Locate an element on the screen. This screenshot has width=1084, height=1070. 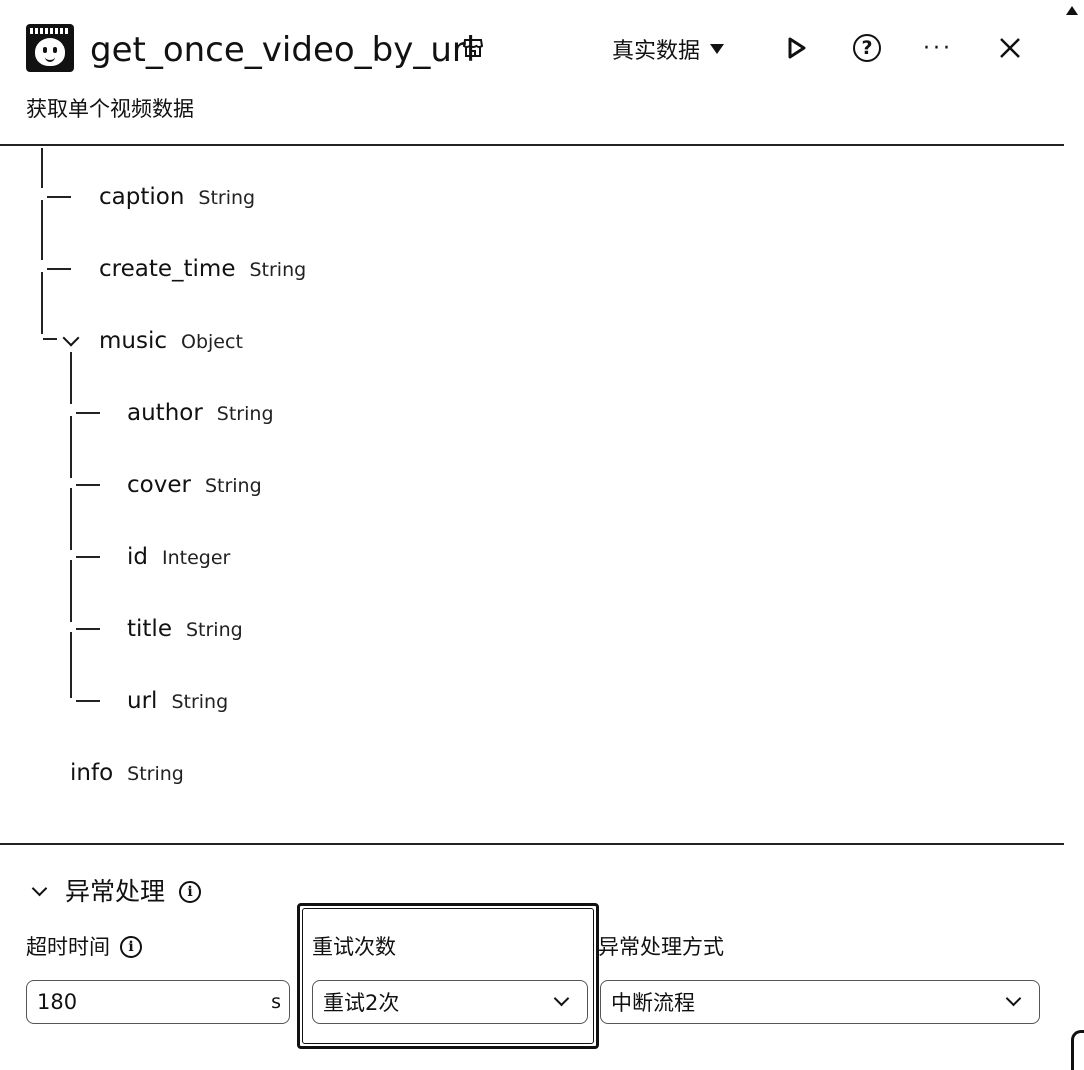
retry-label-text: 重试次数 is located at coordinates (354, 947).